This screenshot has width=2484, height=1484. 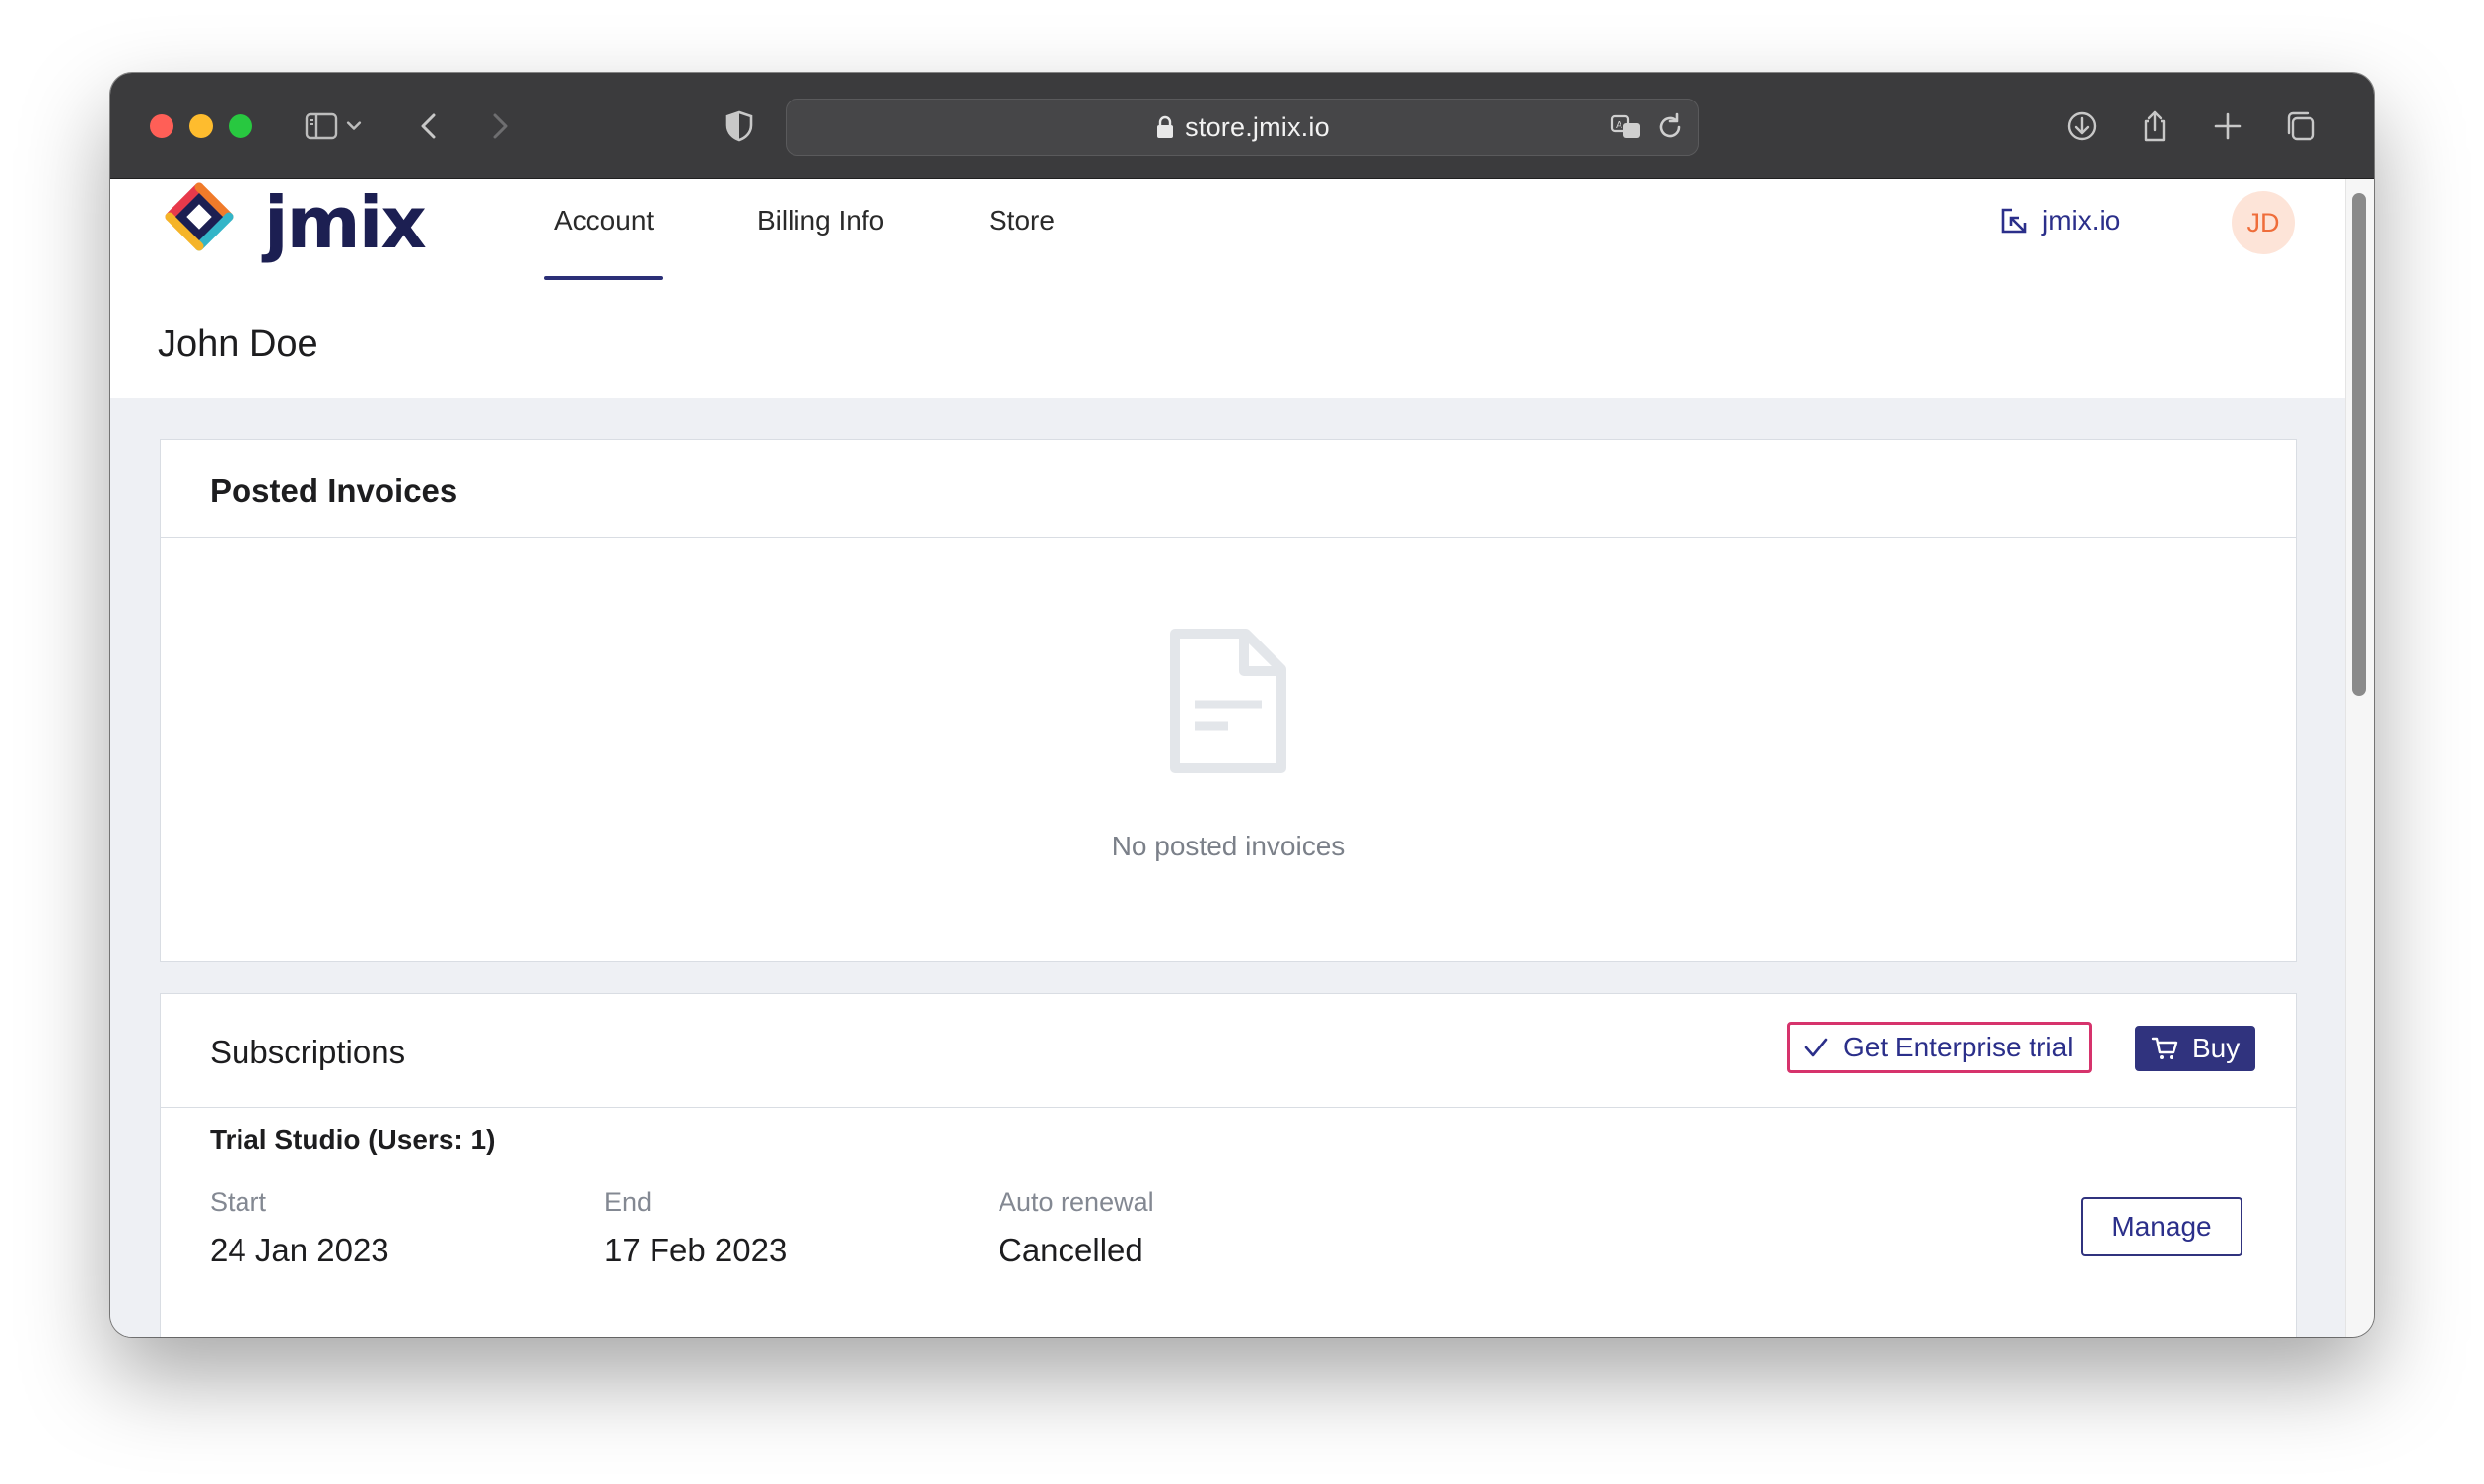 I want to click on tab-store-label: Store, so click(x=1022, y=220).